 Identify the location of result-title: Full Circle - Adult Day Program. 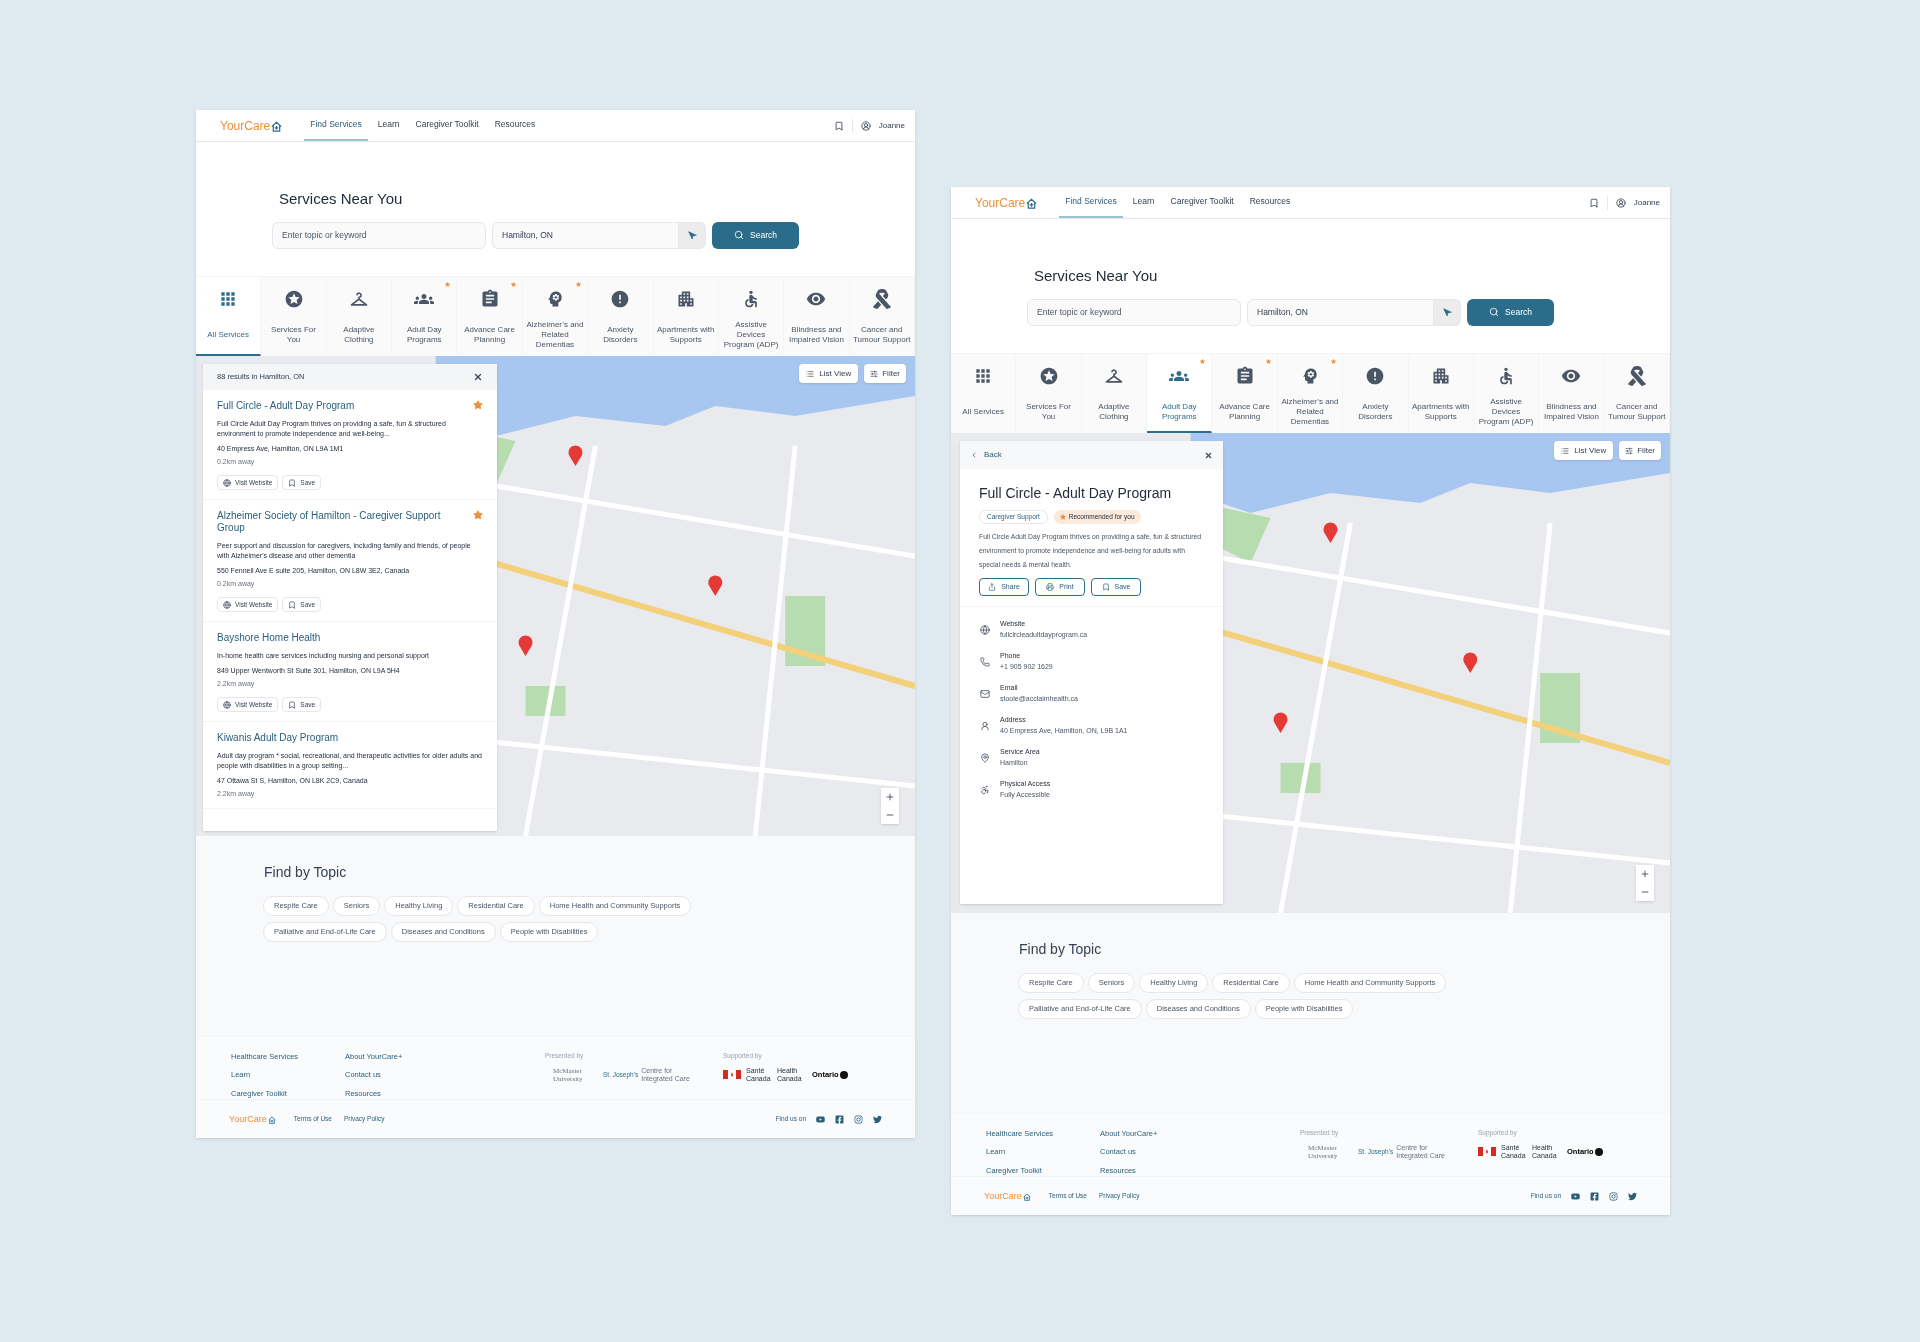
(296, 406).